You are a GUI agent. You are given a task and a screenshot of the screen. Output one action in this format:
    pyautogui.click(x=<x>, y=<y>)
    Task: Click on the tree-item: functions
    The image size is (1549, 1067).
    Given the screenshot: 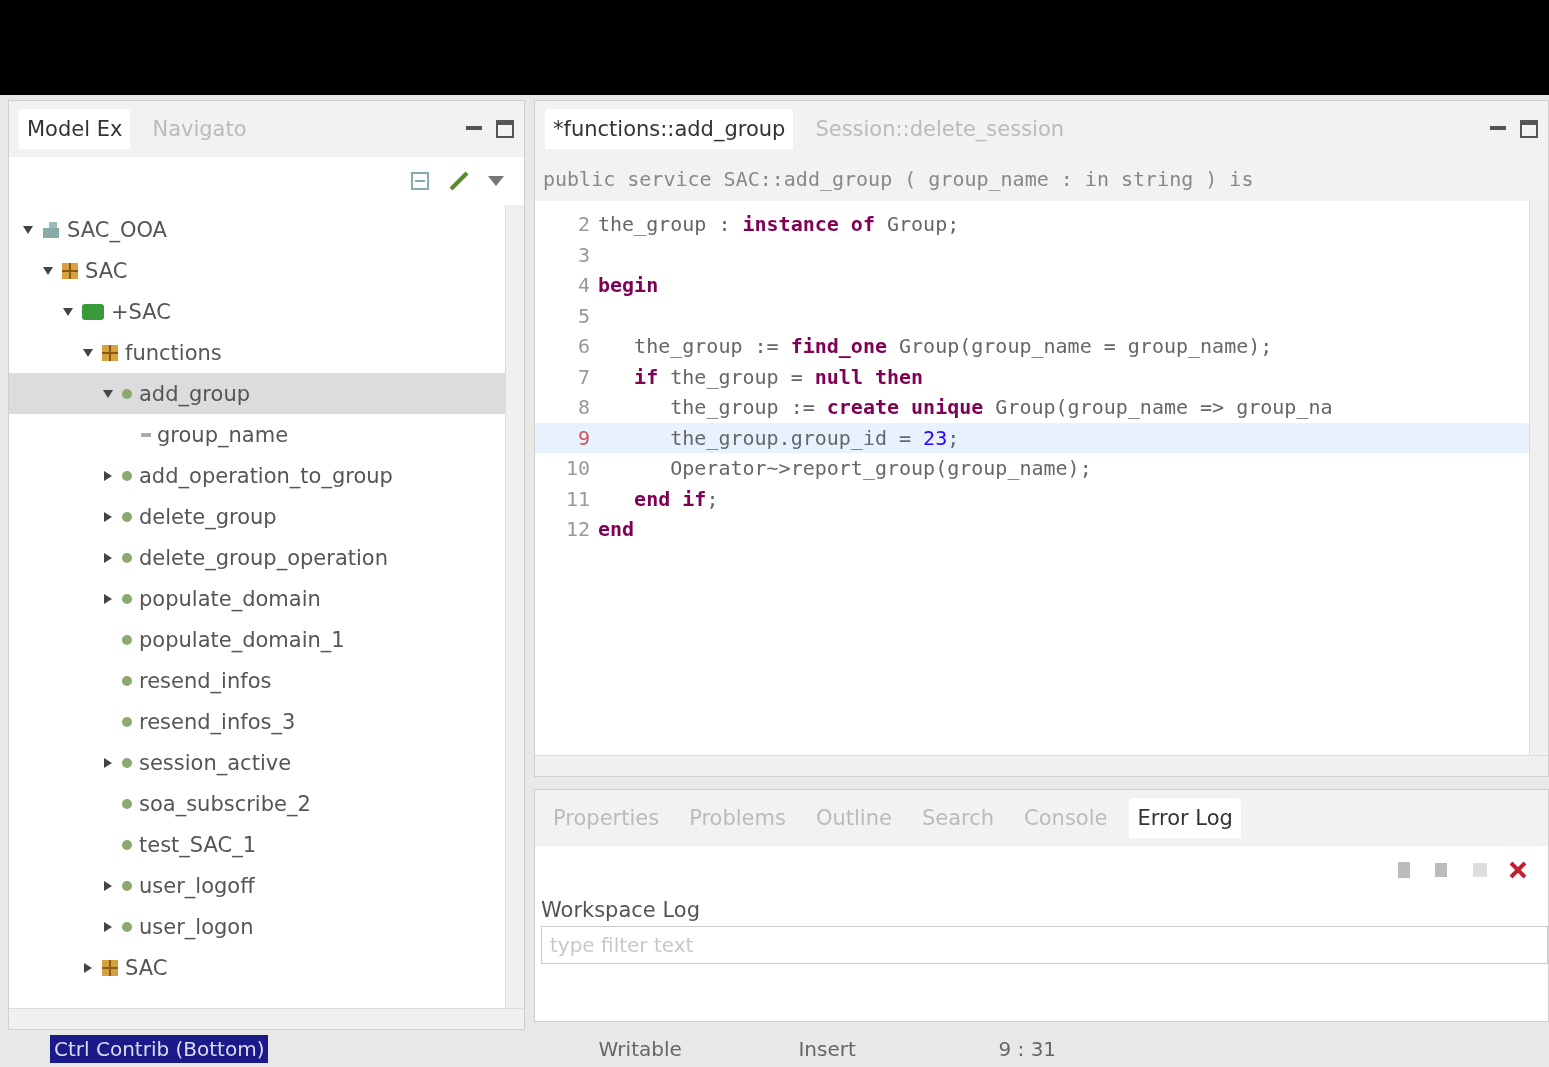 What is the action you would take?
    pyautogui.click(x=257, y=352)
    